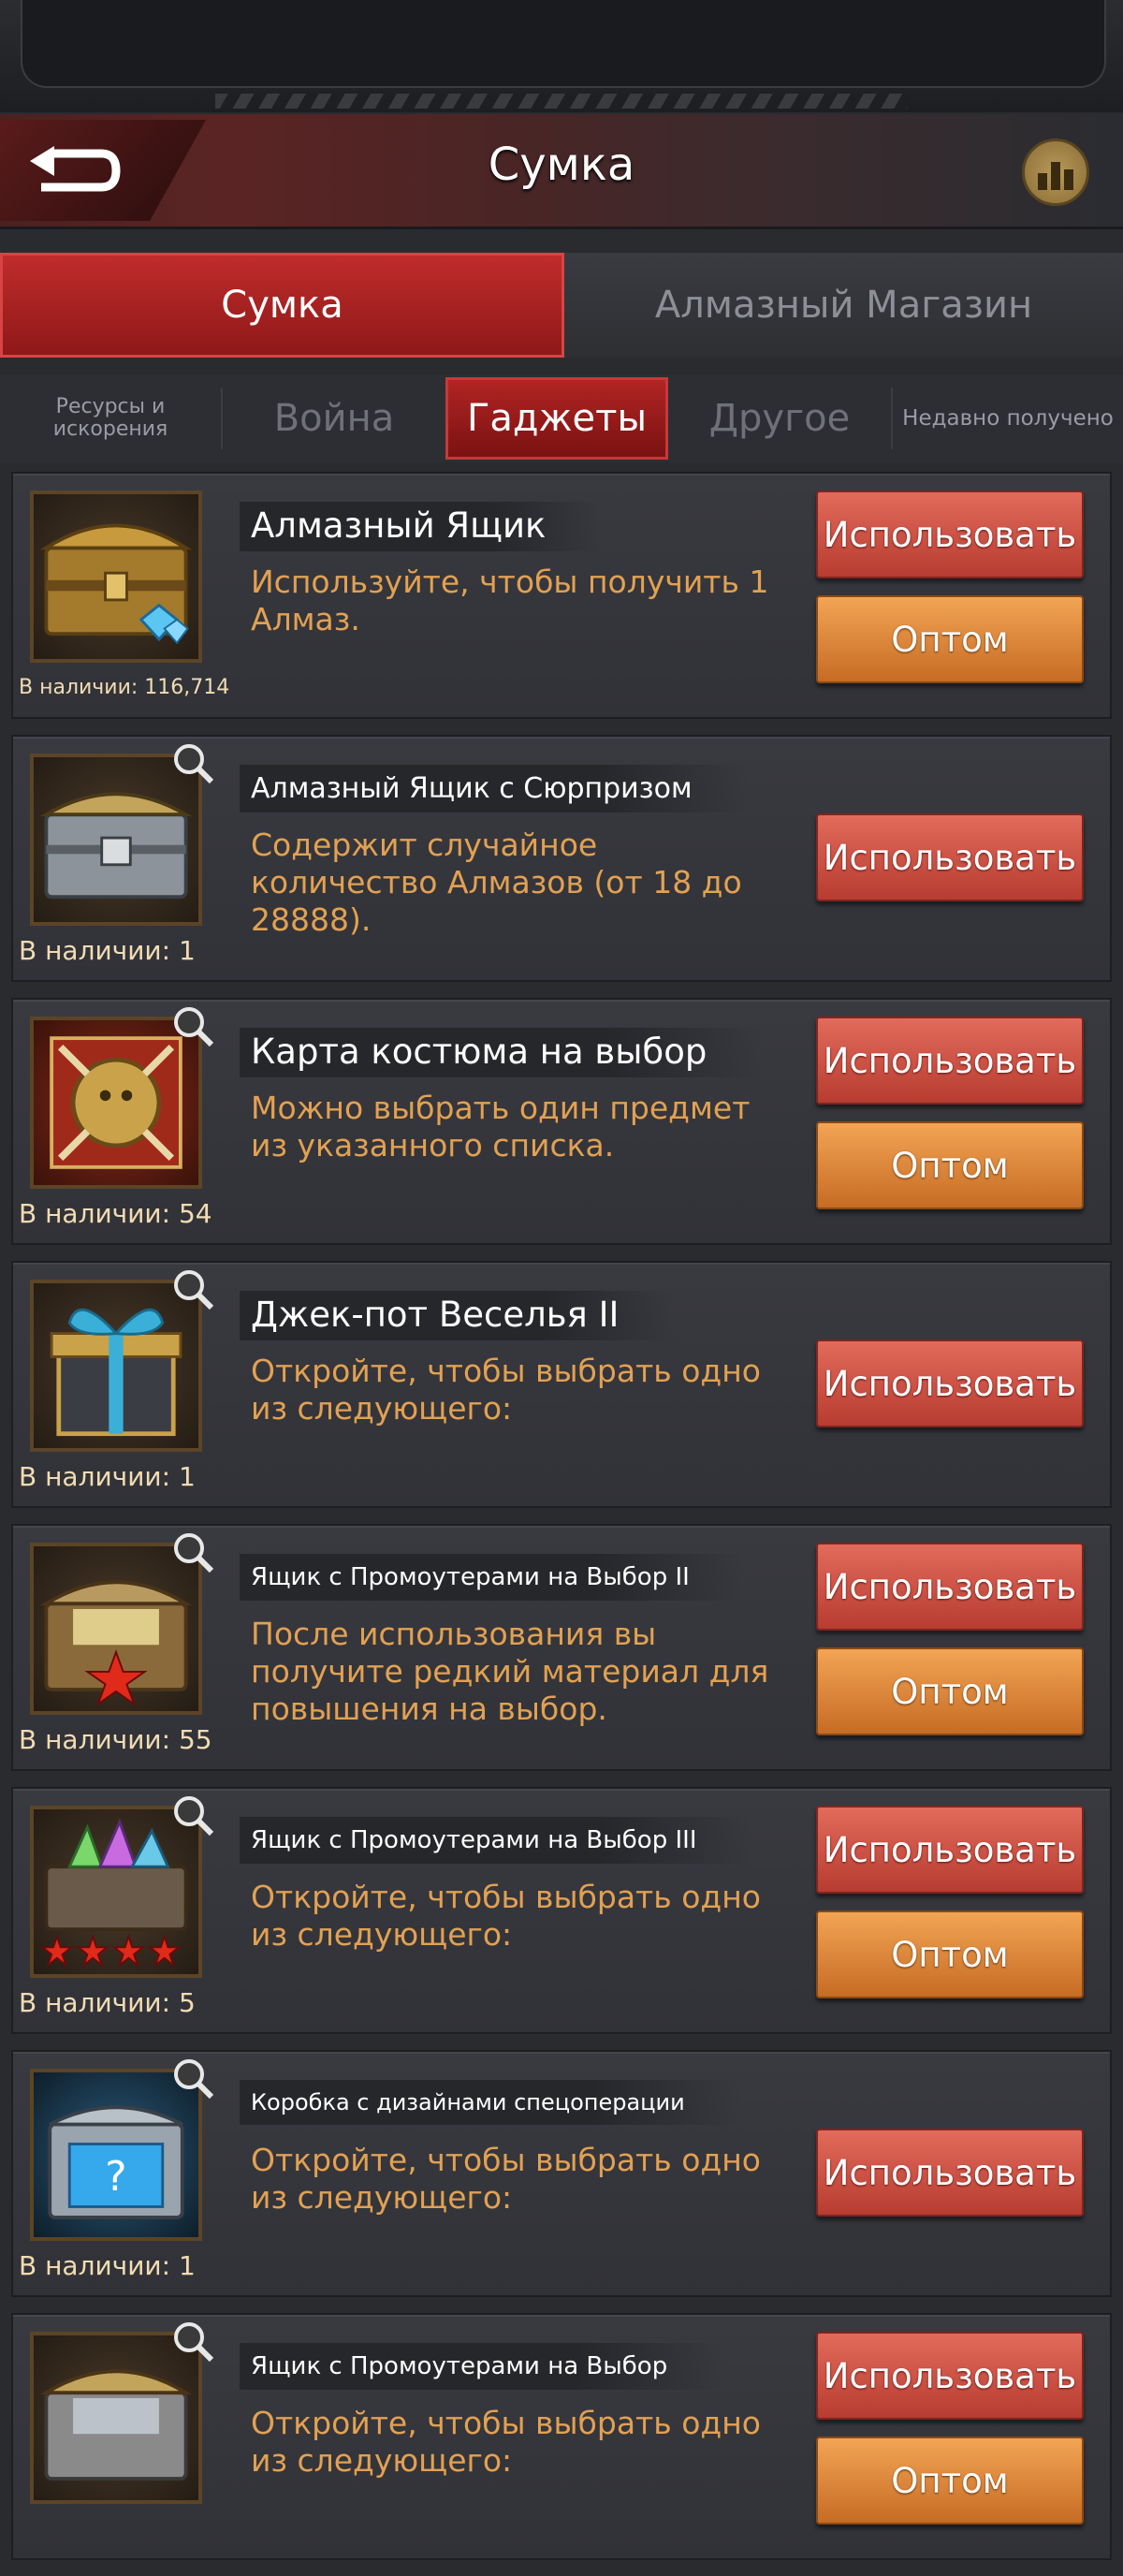 This screenshot has height=2576, width=1123. I want to click on subtab-recent: Недавно получено, so click(1008, 418).